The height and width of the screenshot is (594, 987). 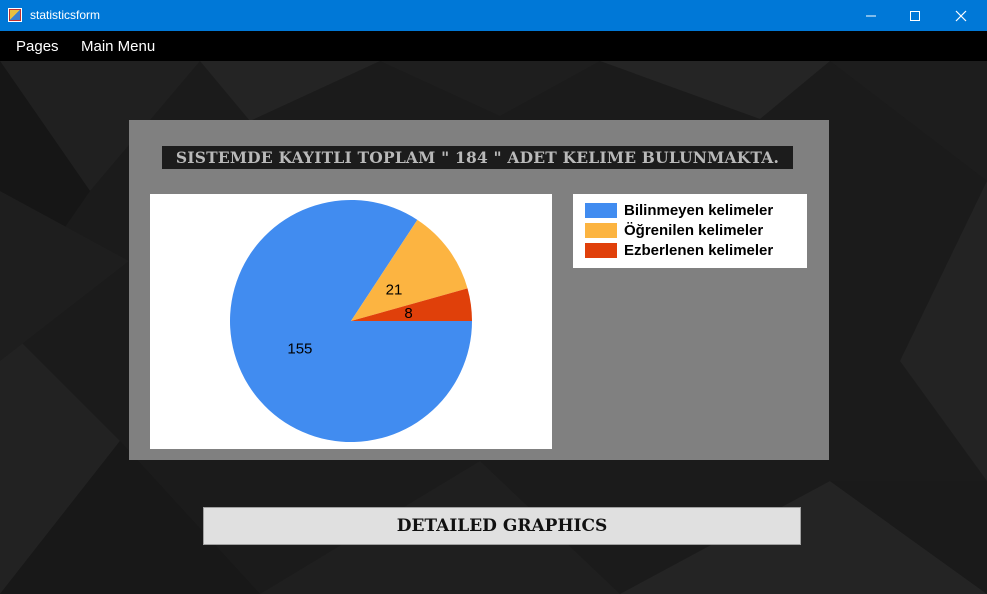 I want to click on legend-label: Ezberlenen kelimeler, so click(x=699, y=250).